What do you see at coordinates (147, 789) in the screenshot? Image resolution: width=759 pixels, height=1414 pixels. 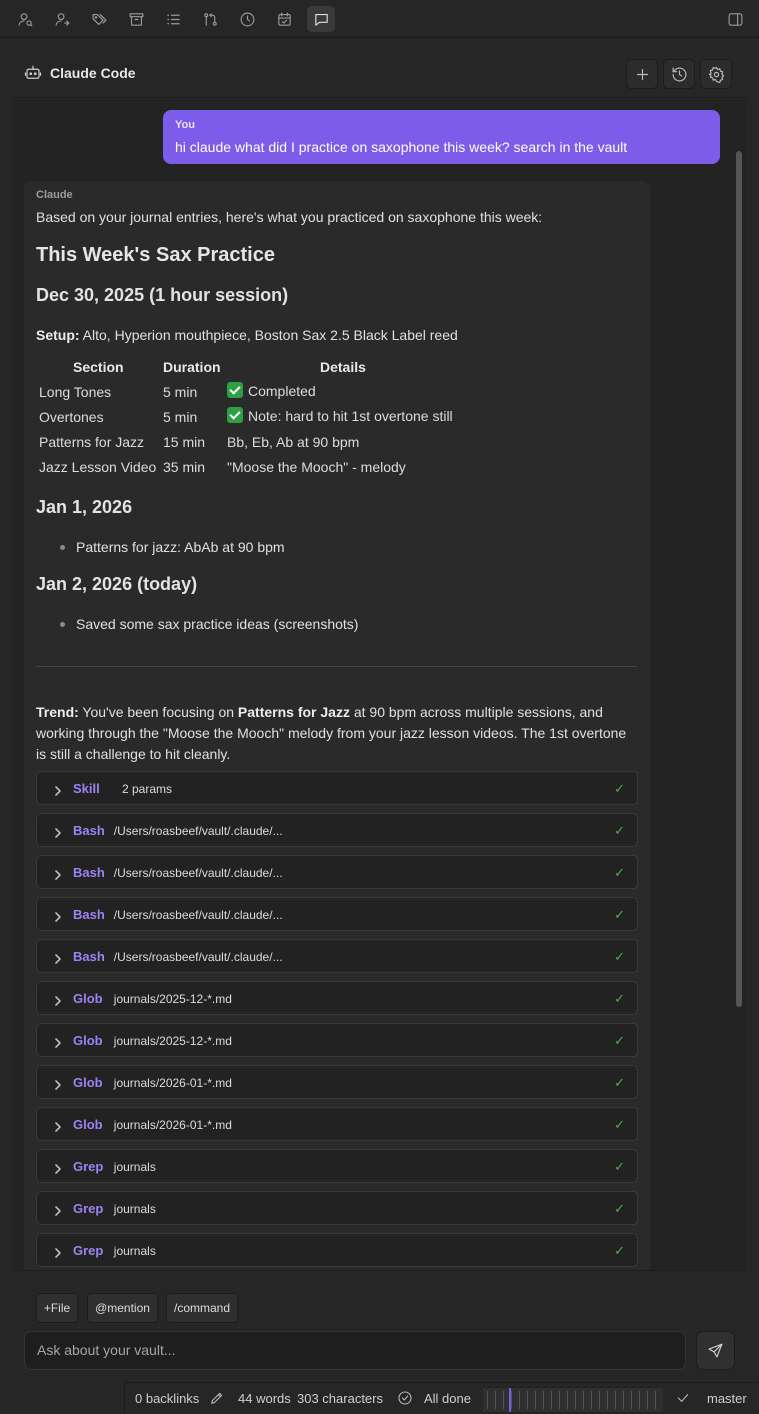 I see `tool-call-param: 2 params` at bounding box center [147, 789].